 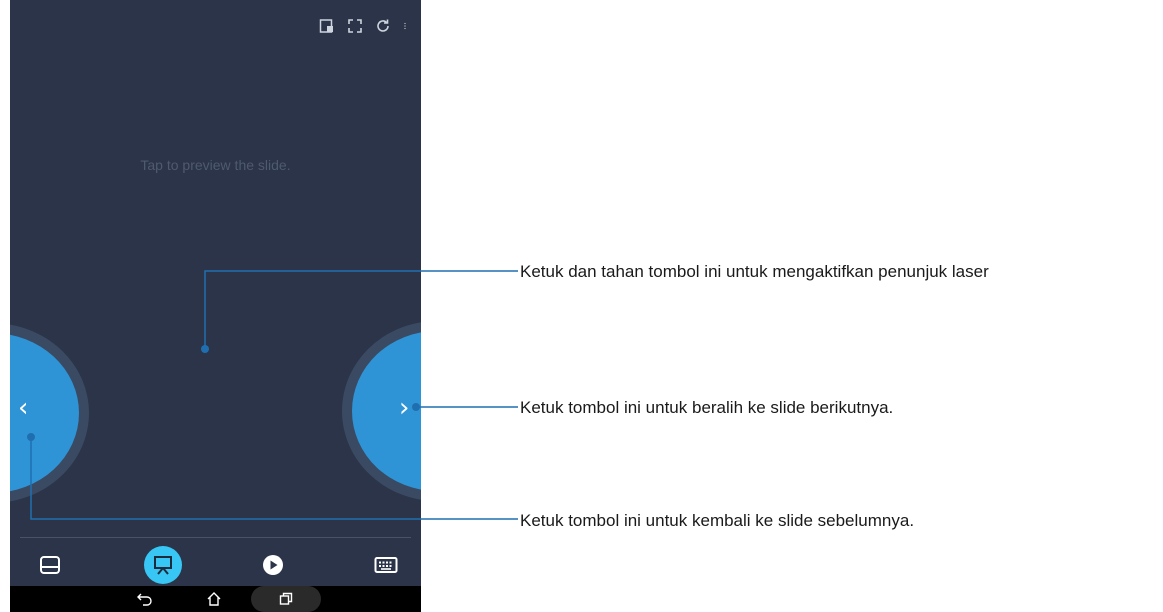 What do you see at coordinates (205, 349) in the screenshot?
I see `callout-dot-laser` at bounding box center [205, 349].